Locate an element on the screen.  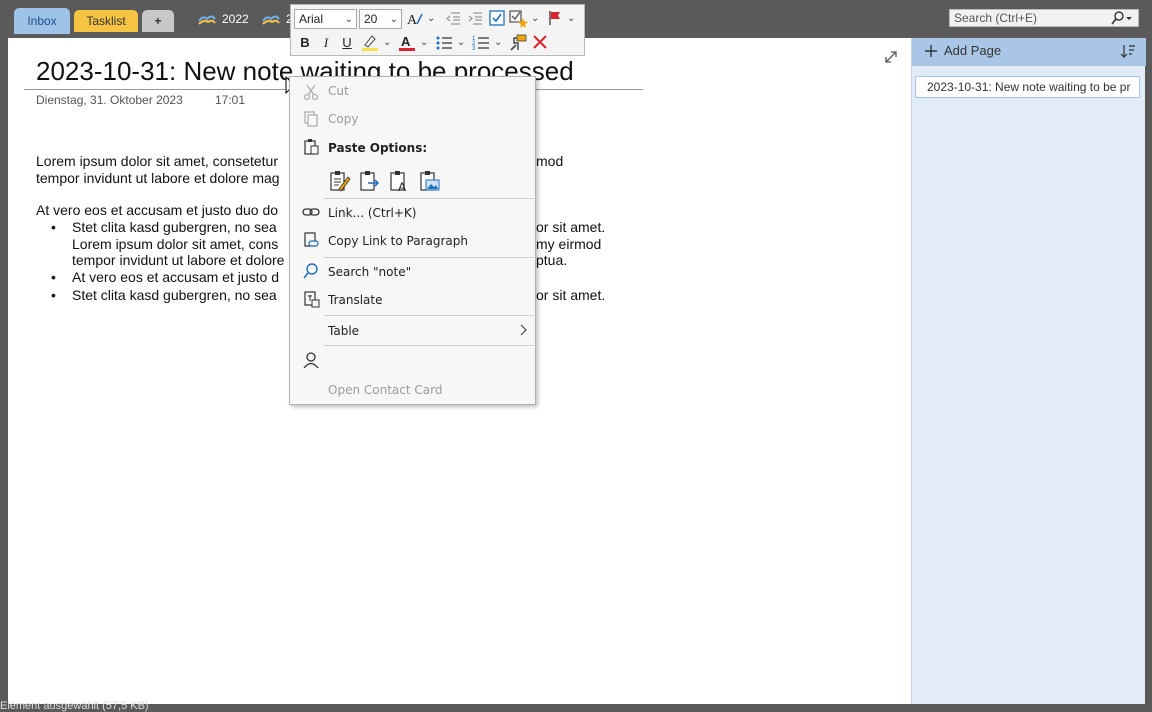
paste-keep-formatting-icon is located at coordinates (340, 181).